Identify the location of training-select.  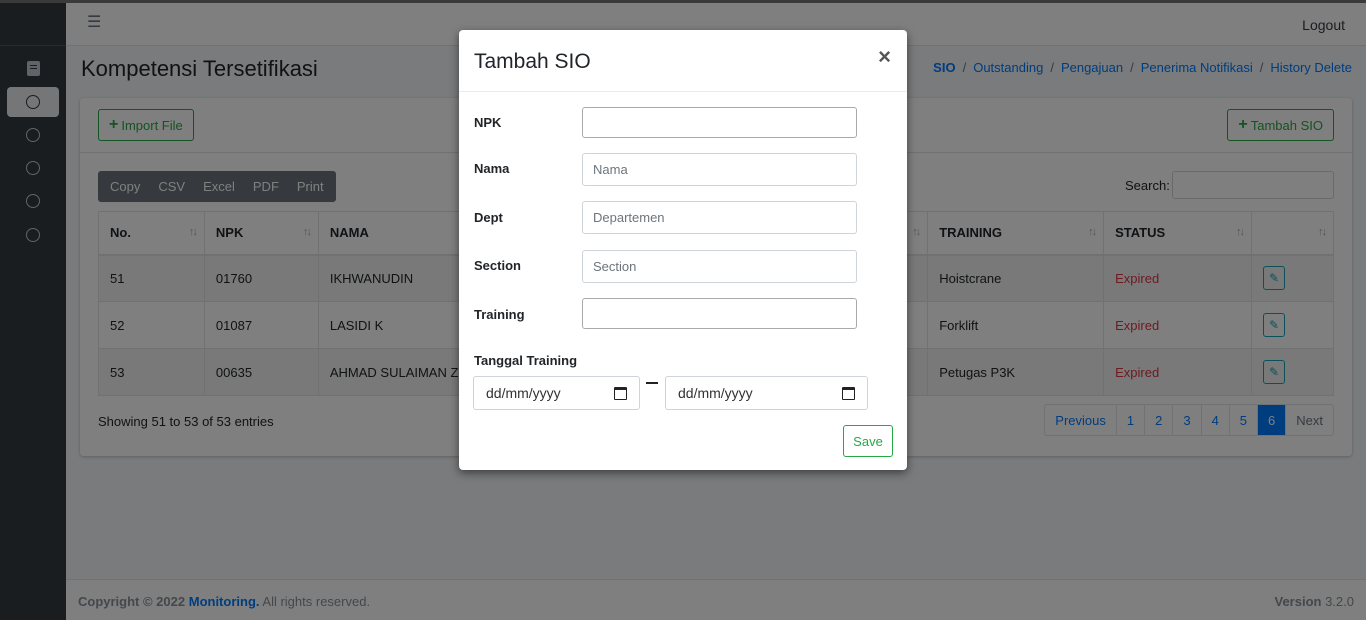
(719, 313).